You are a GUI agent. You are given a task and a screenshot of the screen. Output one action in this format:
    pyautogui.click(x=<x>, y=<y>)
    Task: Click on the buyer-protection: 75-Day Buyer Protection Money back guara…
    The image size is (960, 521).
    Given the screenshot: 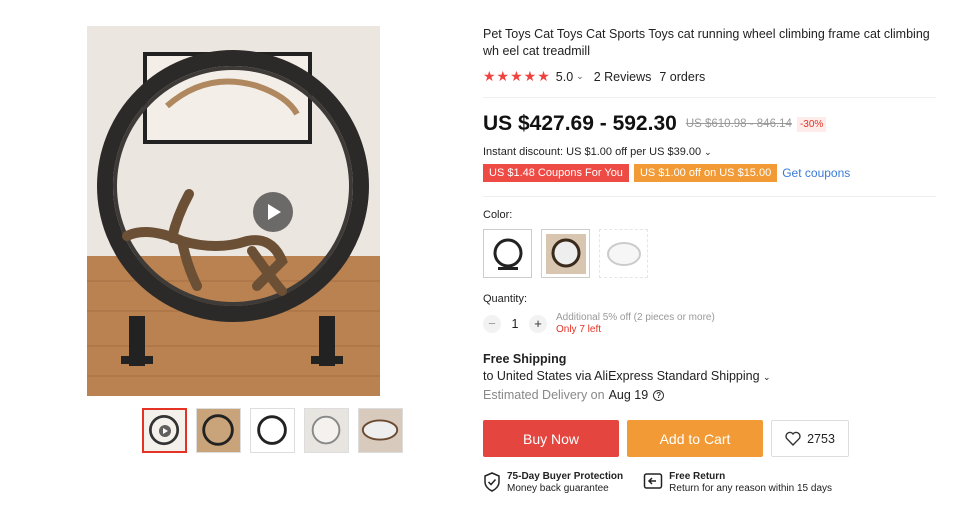 What is the action you would take?
    pyautogui.click(x=553, y=483)
    